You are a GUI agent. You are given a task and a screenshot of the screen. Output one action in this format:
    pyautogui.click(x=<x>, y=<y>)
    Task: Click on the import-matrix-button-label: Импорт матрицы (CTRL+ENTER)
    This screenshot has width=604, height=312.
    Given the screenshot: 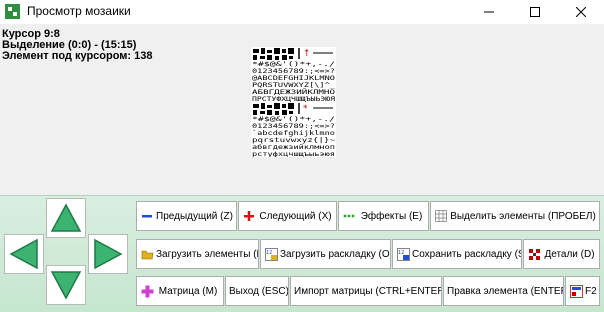 What is the action you would take?
    pyautogui.click(x=368, y=291)
    